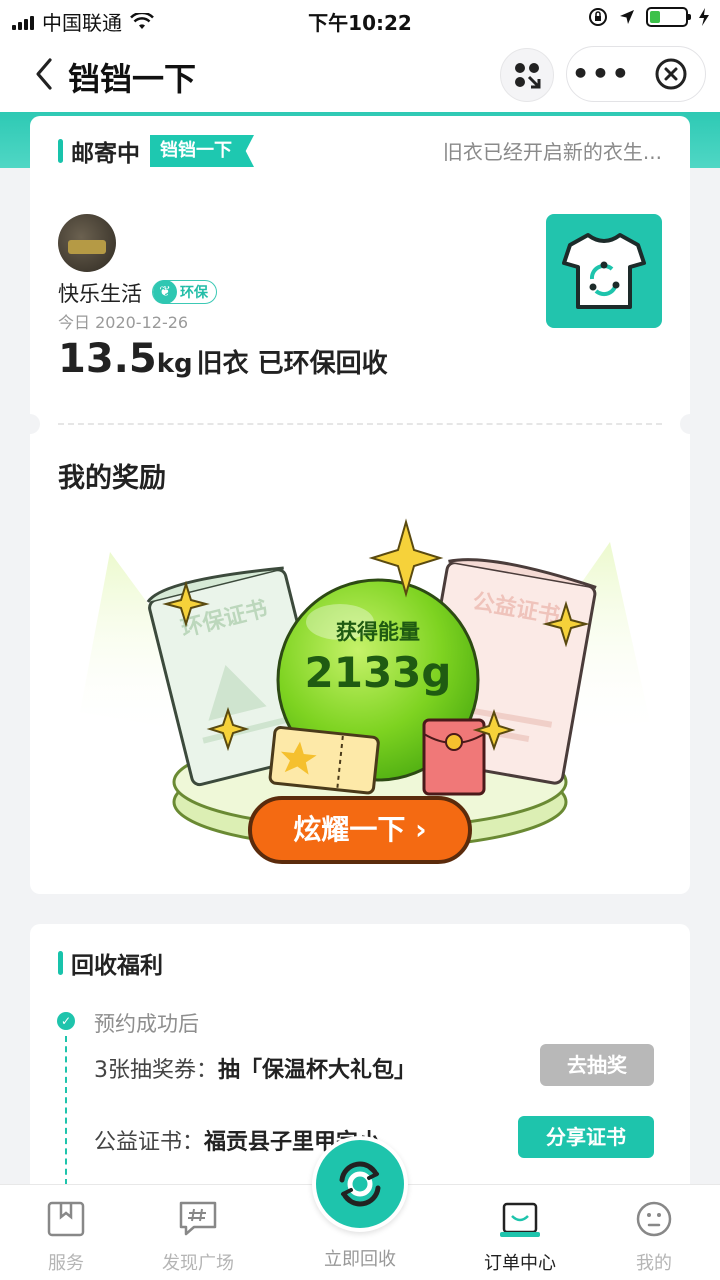 This screenshot has height=1280, width=720. Describe the element at coordinates (105, 154) in the screenshot. I see `shipping-status: 邮寄中` at that location.